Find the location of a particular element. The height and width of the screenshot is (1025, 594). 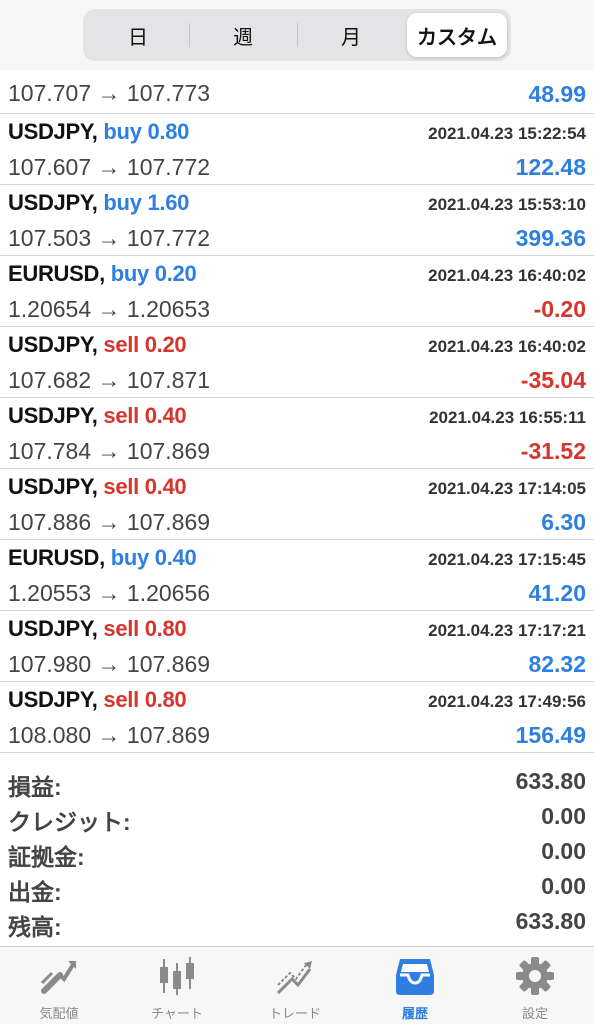

trade-profit: 6.30 is located at coordinates (563, 522).